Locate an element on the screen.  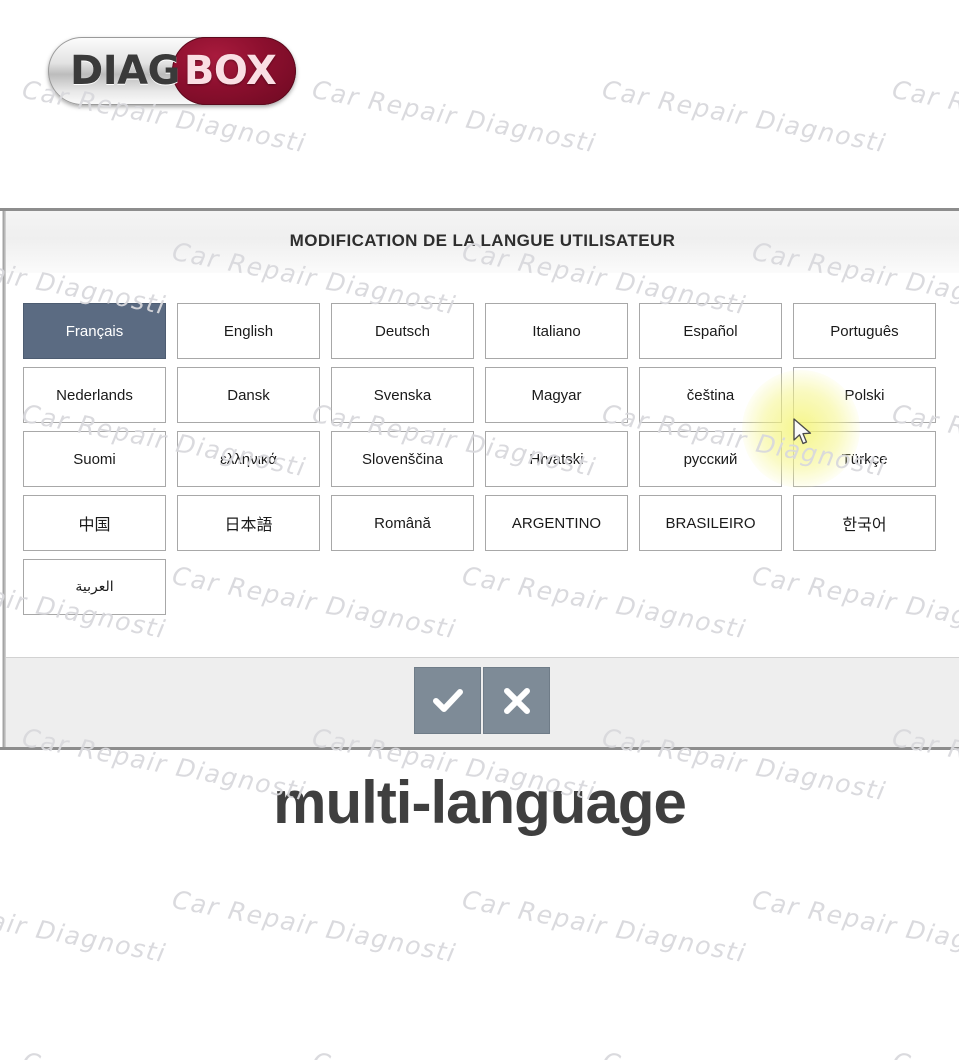
language-button: ARGENTINO is located at coordinates (556, 523).